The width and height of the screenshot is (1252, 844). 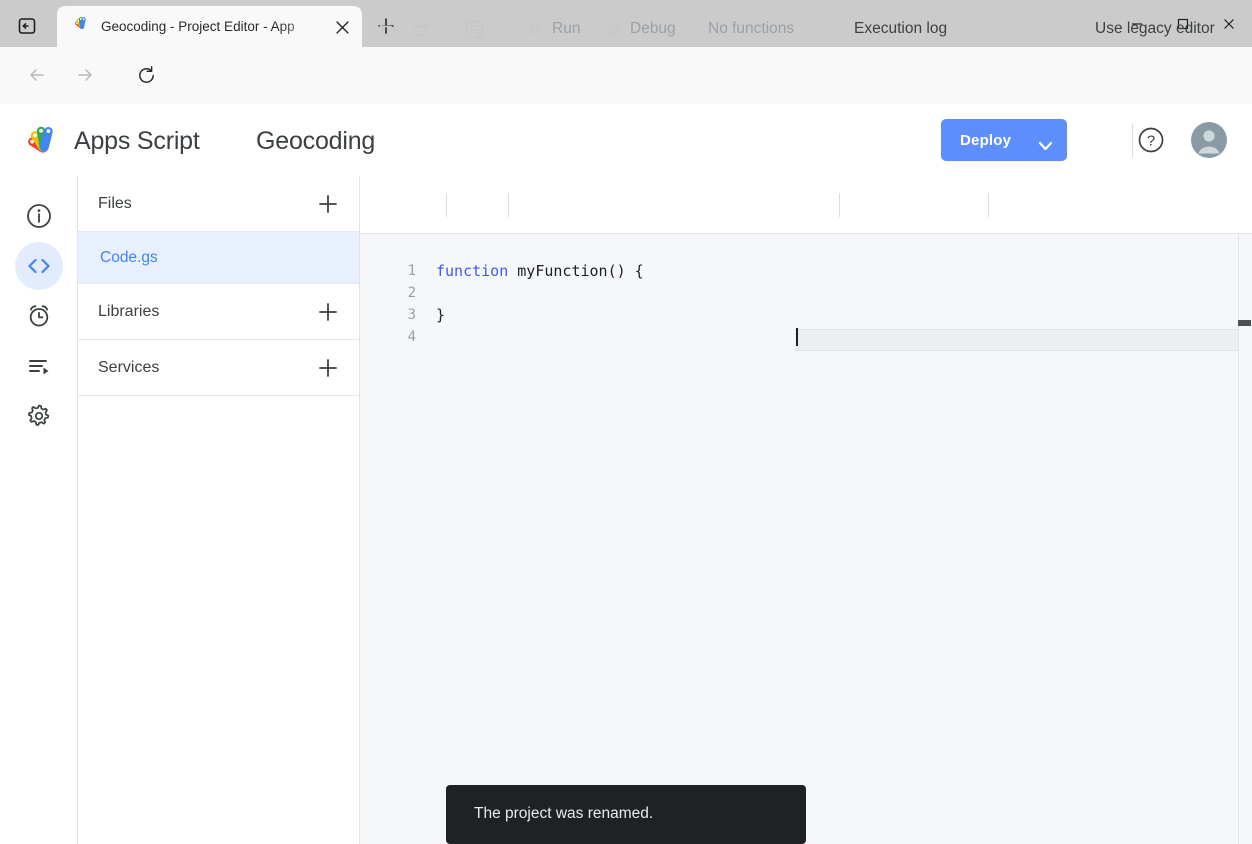 What do you see at coordinates (218, 368) in the screenshot?
I see `services-section-header: Services` at bounding box center [218, 368].